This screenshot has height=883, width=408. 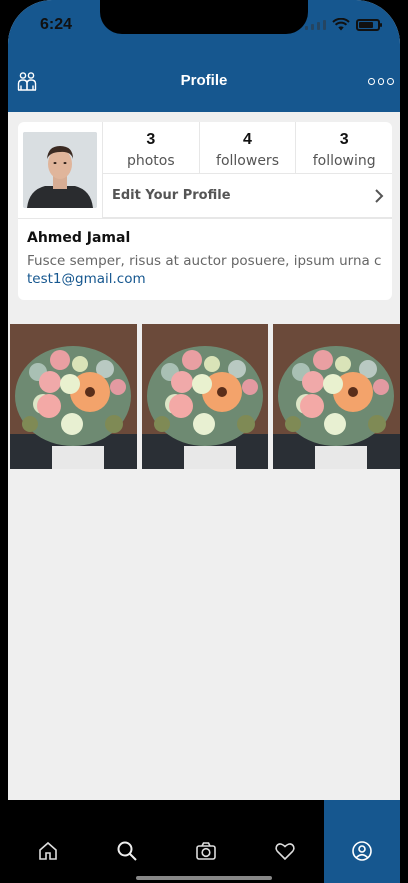 I want to click on search-icon, so click(x=127, y=851).